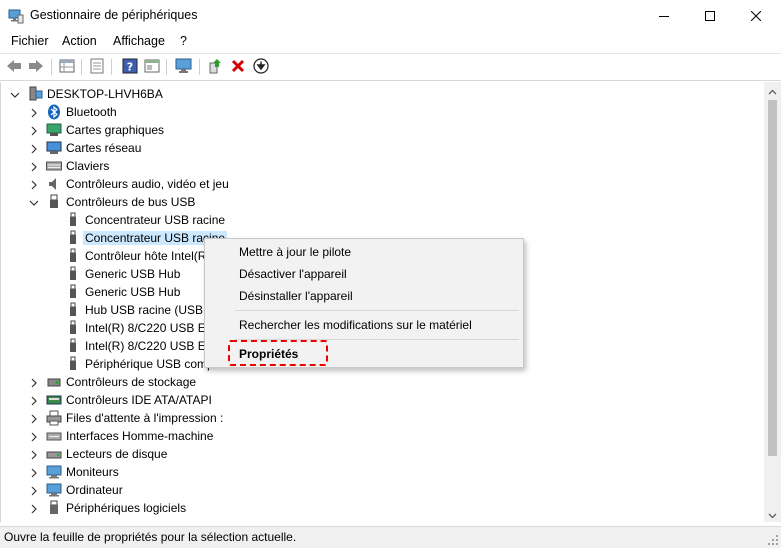 This screenshot has width=781, height=548. Describe the element at coordinates (381, 94) in the screenshot. I see `tree-root: DESKTOP-LHVH6BA` at that location.